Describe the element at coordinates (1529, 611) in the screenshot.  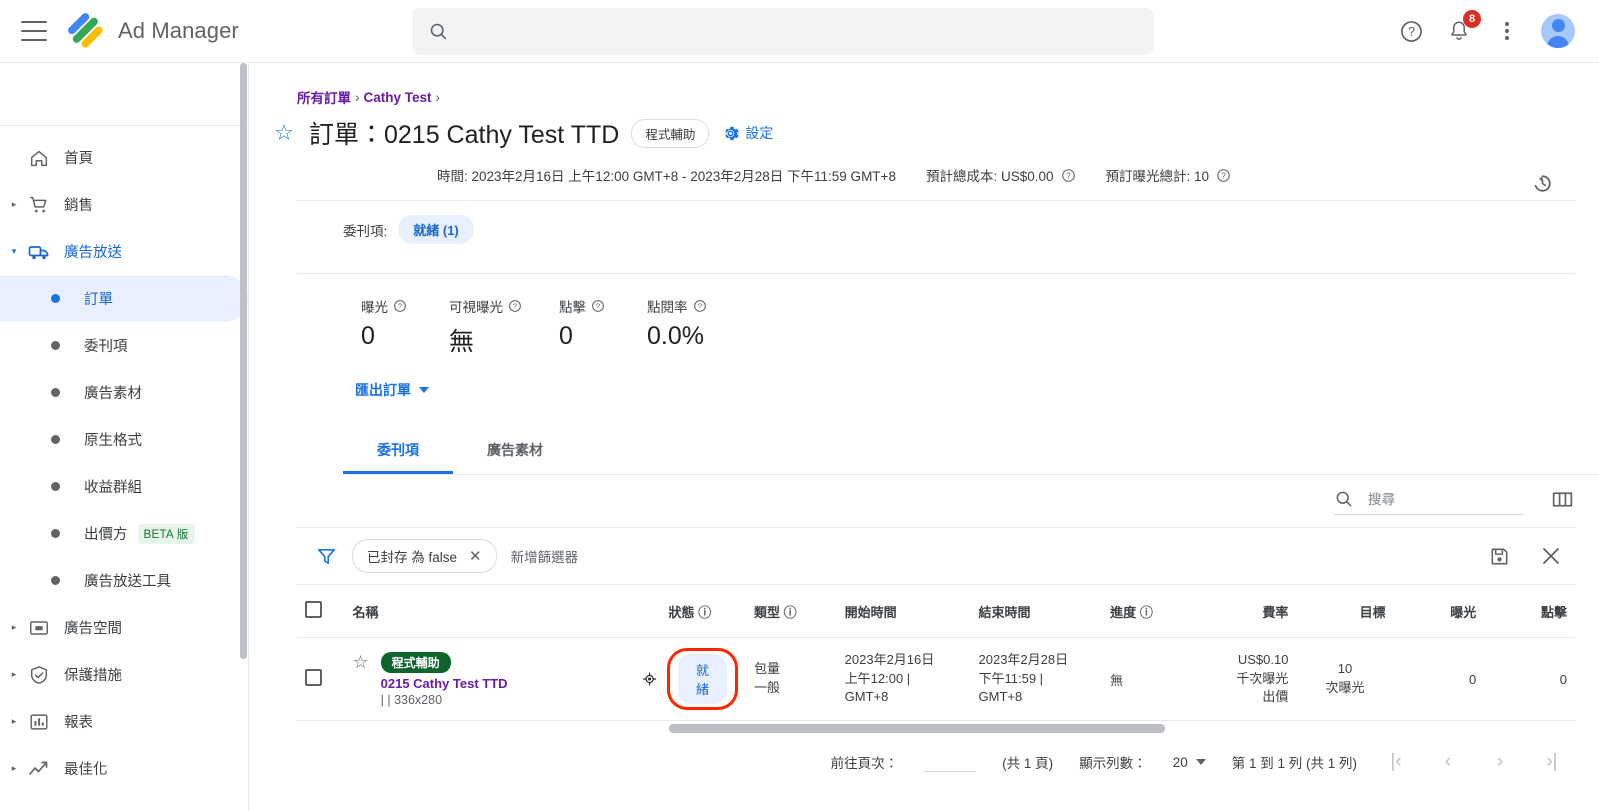
I see `column-clicks: 點擊` at that location.